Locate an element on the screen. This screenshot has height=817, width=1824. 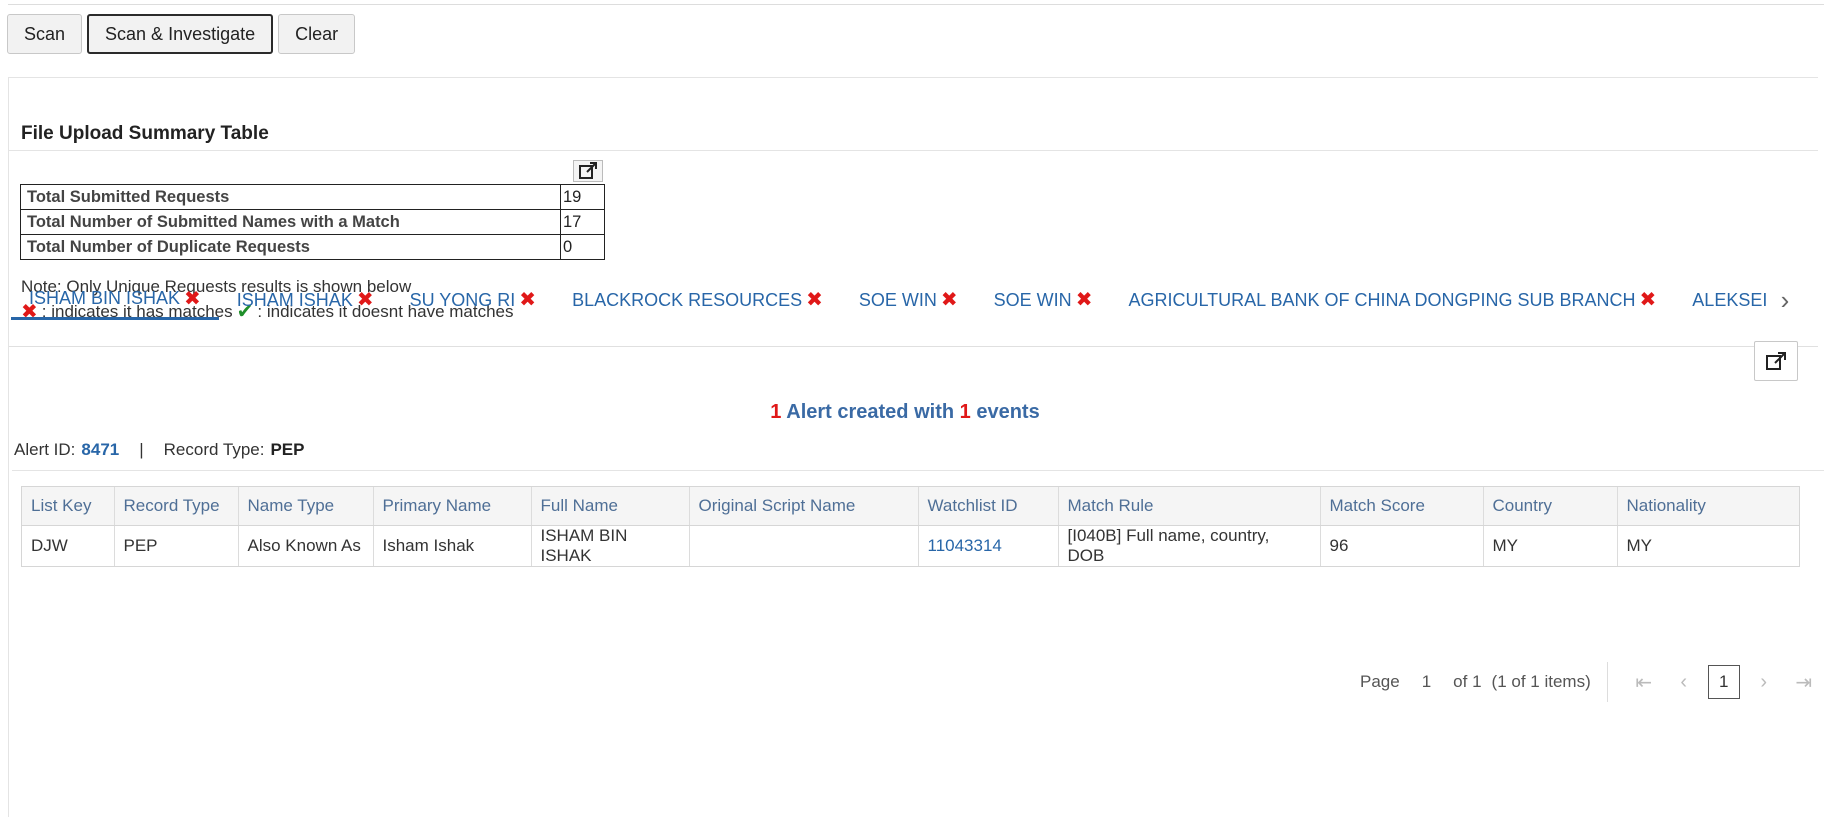
cell-nationality: MY is located at coordinates (1639, 545).